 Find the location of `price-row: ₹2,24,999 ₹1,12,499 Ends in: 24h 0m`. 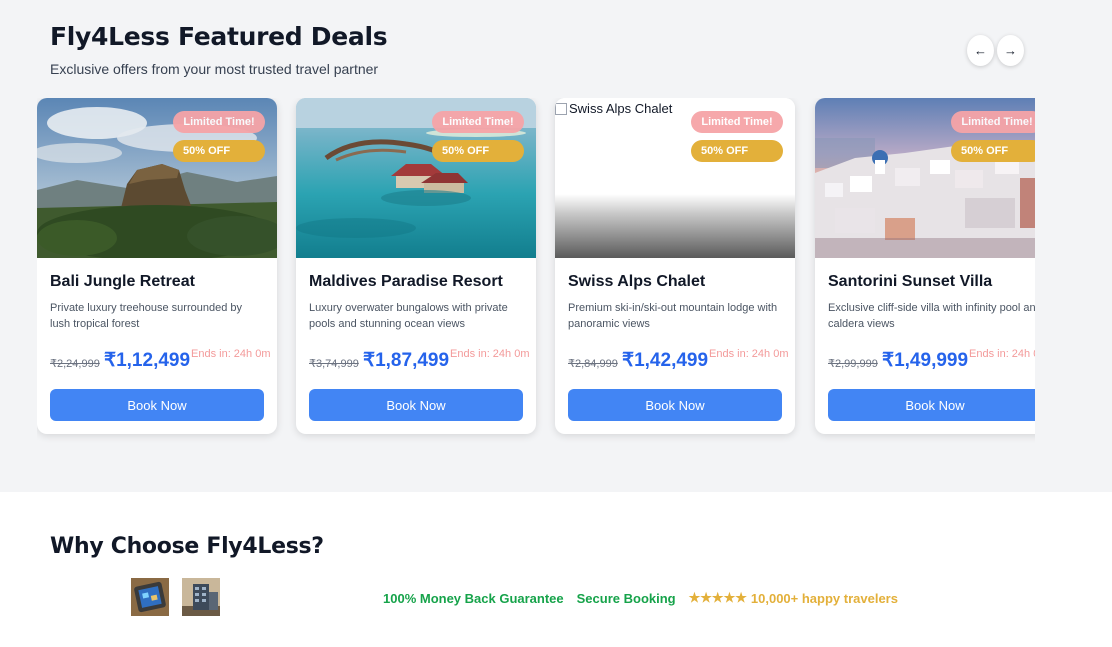

price-row: ₹2,24,999 ₹1,12,499 Ends in: 24h 0m is located at coordinates (162, 361).